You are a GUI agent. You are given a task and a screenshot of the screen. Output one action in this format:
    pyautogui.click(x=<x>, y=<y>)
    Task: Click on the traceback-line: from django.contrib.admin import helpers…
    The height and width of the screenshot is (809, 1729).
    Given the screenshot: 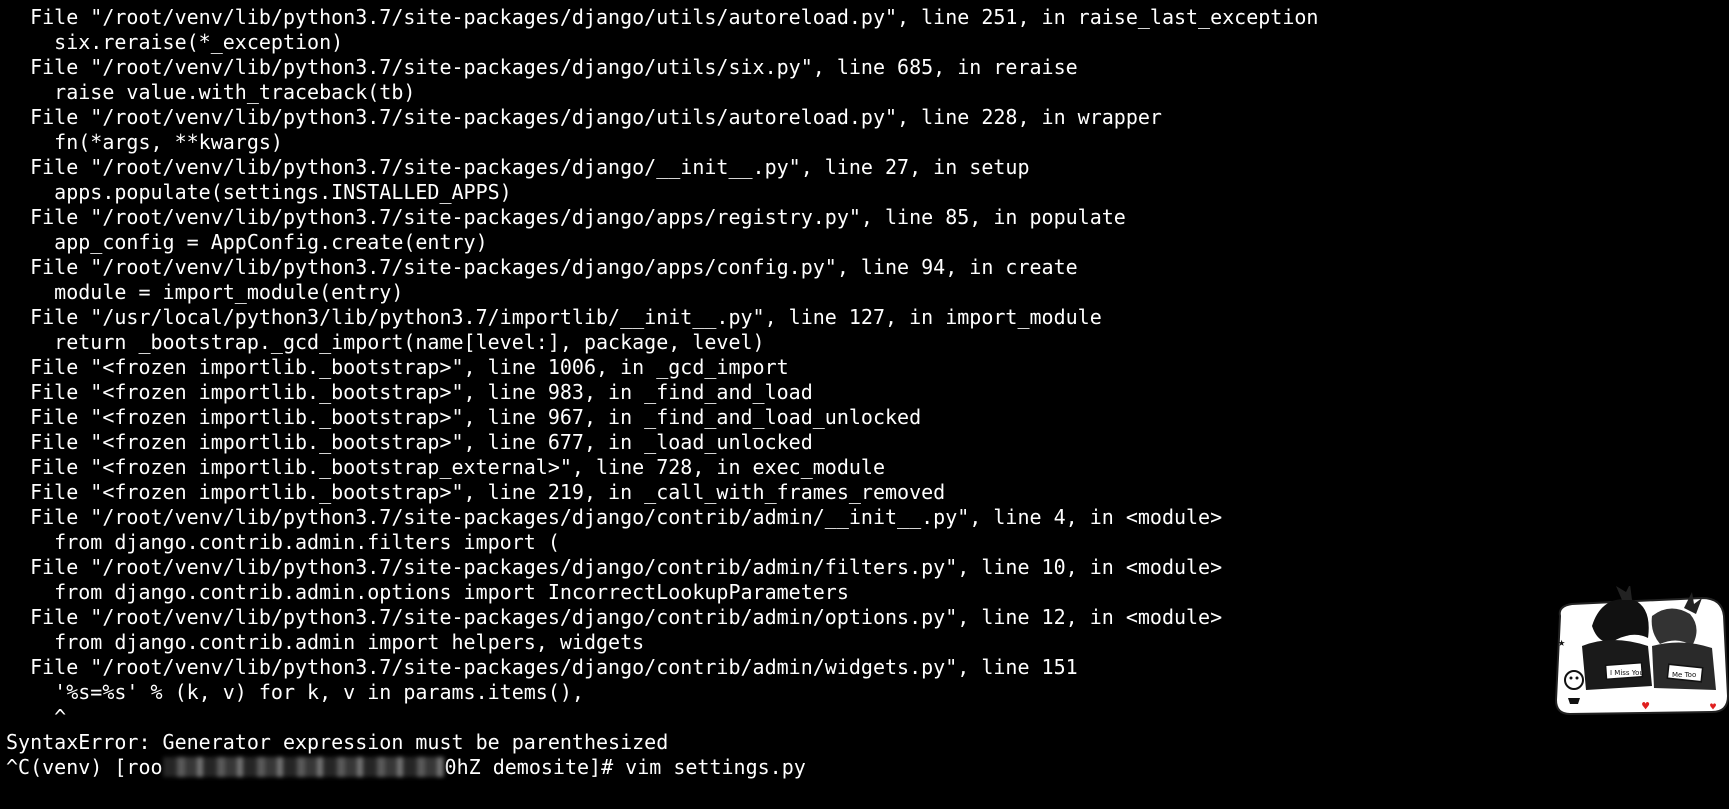 What is the action you would take?
    pyautogui.click(x=325, y=642)
    